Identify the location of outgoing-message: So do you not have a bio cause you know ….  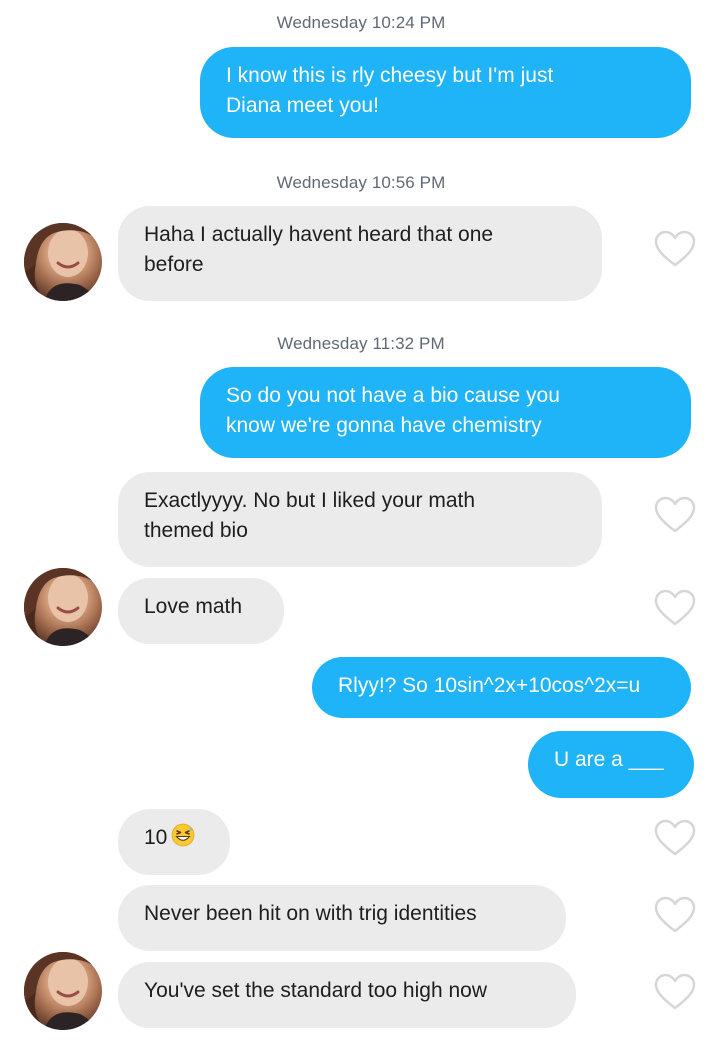
(445, 412).